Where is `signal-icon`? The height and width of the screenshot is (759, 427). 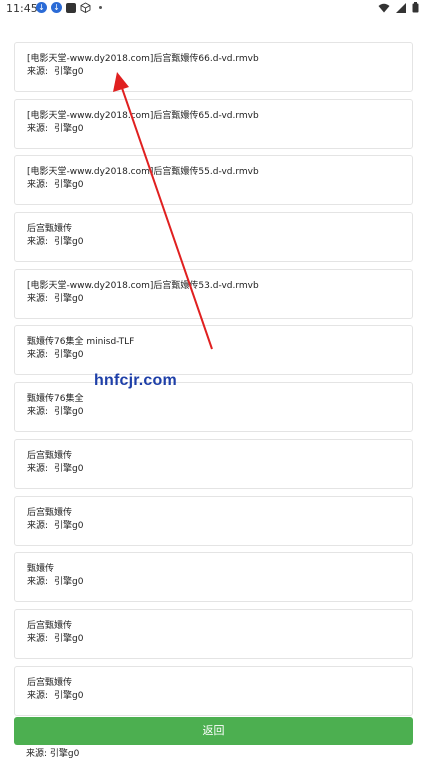
signal-icon is located at coordinates (401, 7).